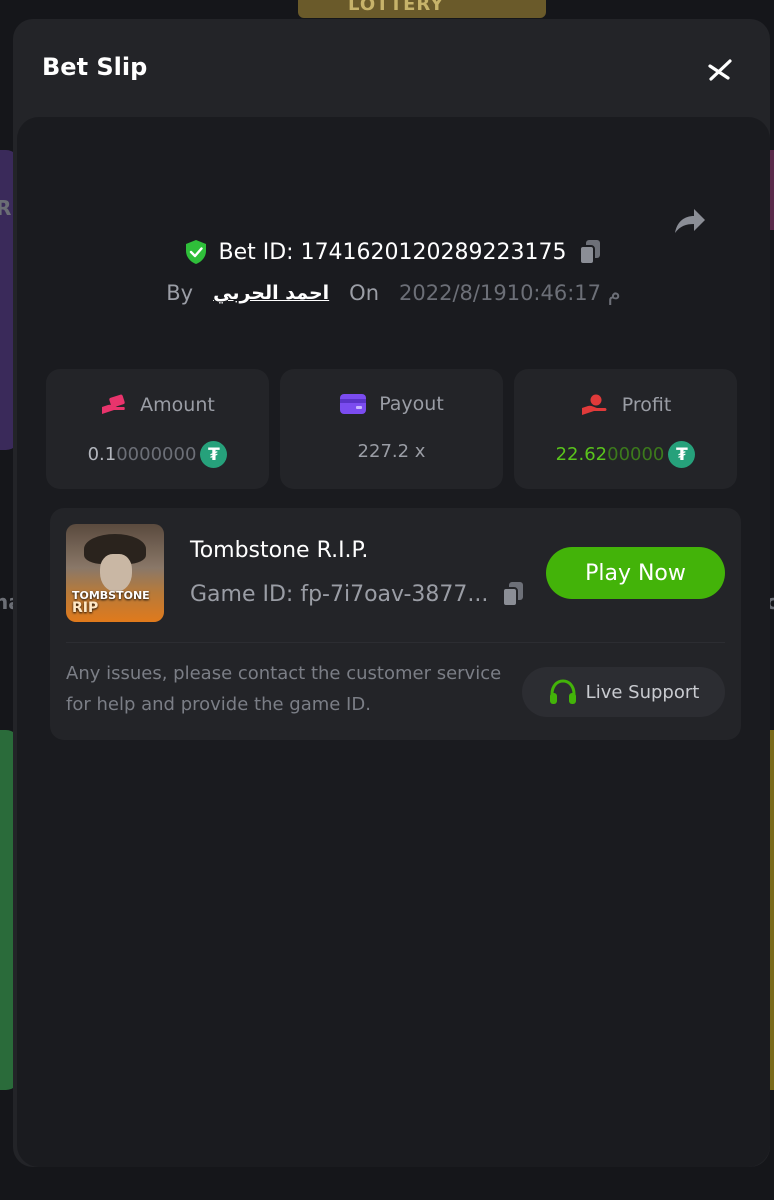 The height and width of the screenshot is (1200, 774). Describe the element at coordinates (625, 429) in the screenshot. I see `profit-card: Profit 22.62 00000 ₮` at that location.